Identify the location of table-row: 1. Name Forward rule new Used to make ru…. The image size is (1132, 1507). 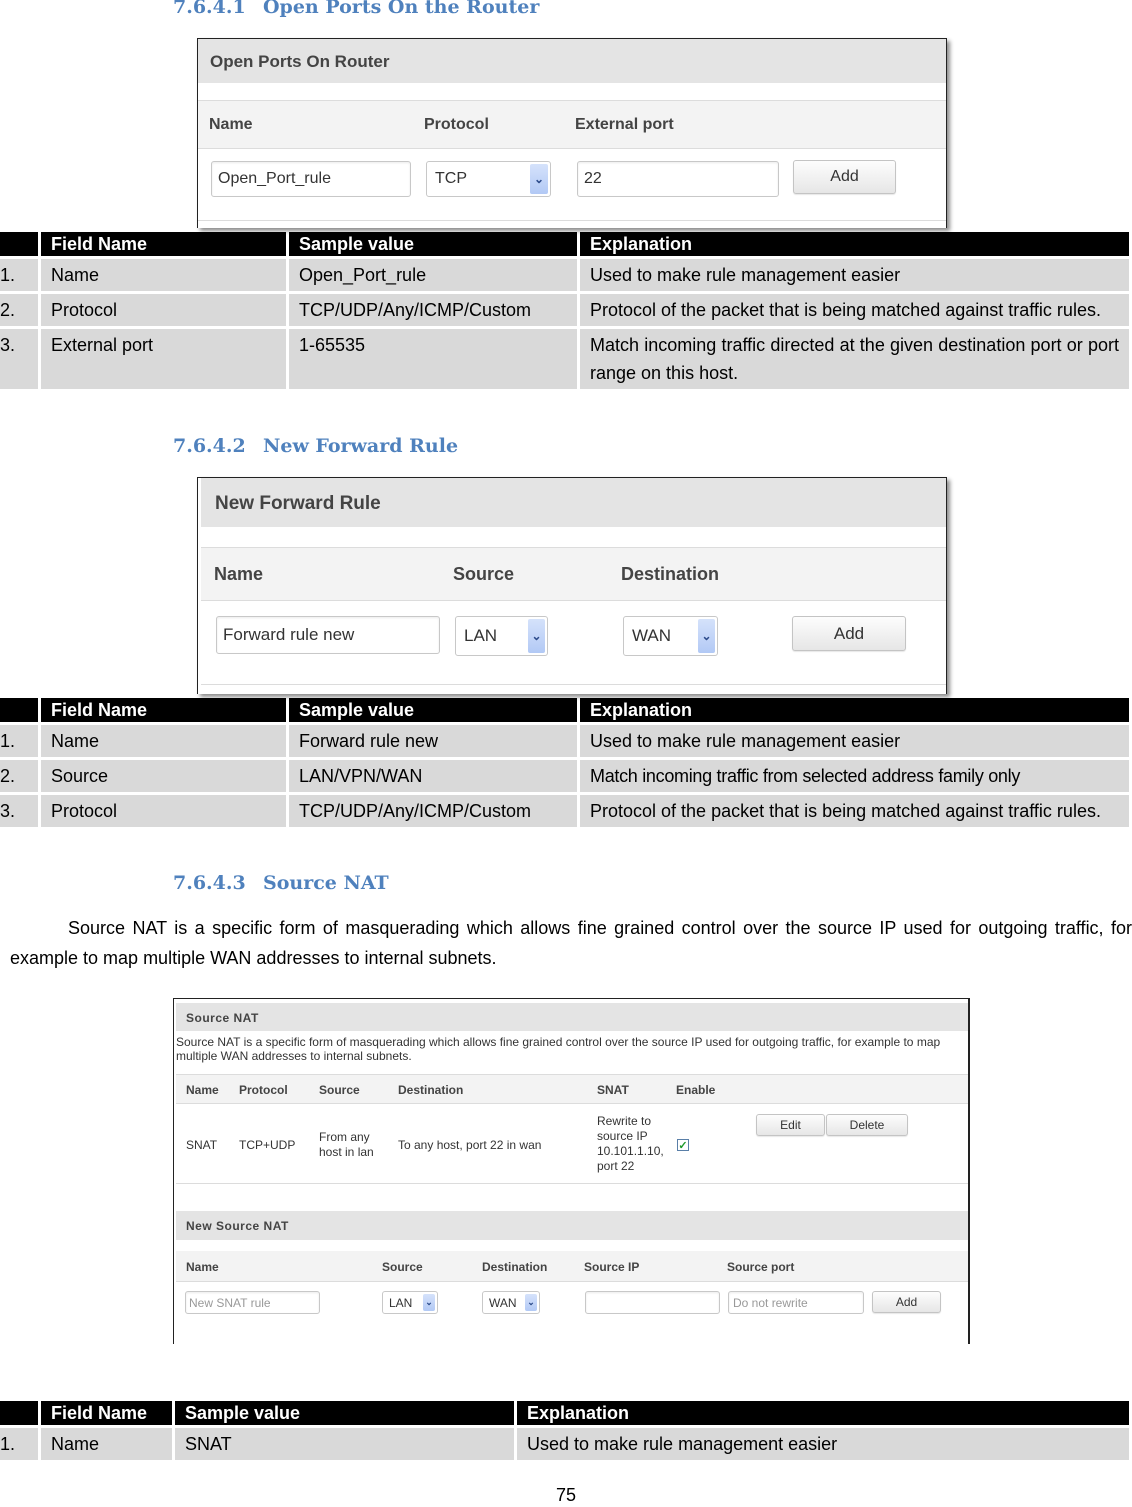
(564, 741).